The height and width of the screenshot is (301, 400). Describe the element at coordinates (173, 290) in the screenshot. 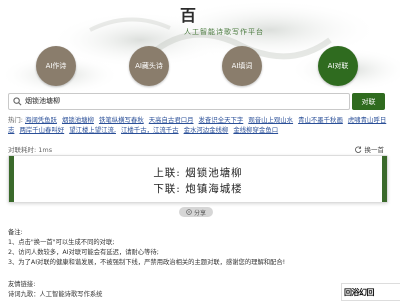

I see `friend-links: 友情链接: 诗词九歌：人工智能诗歌写作系统` at that location.